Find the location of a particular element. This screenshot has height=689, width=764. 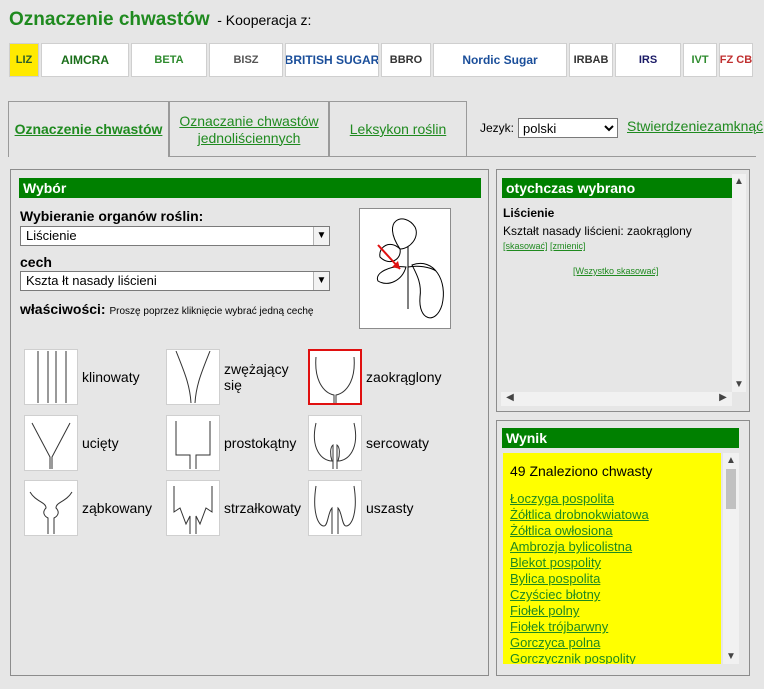

plant-illustration is located at coordinates (405, 268).